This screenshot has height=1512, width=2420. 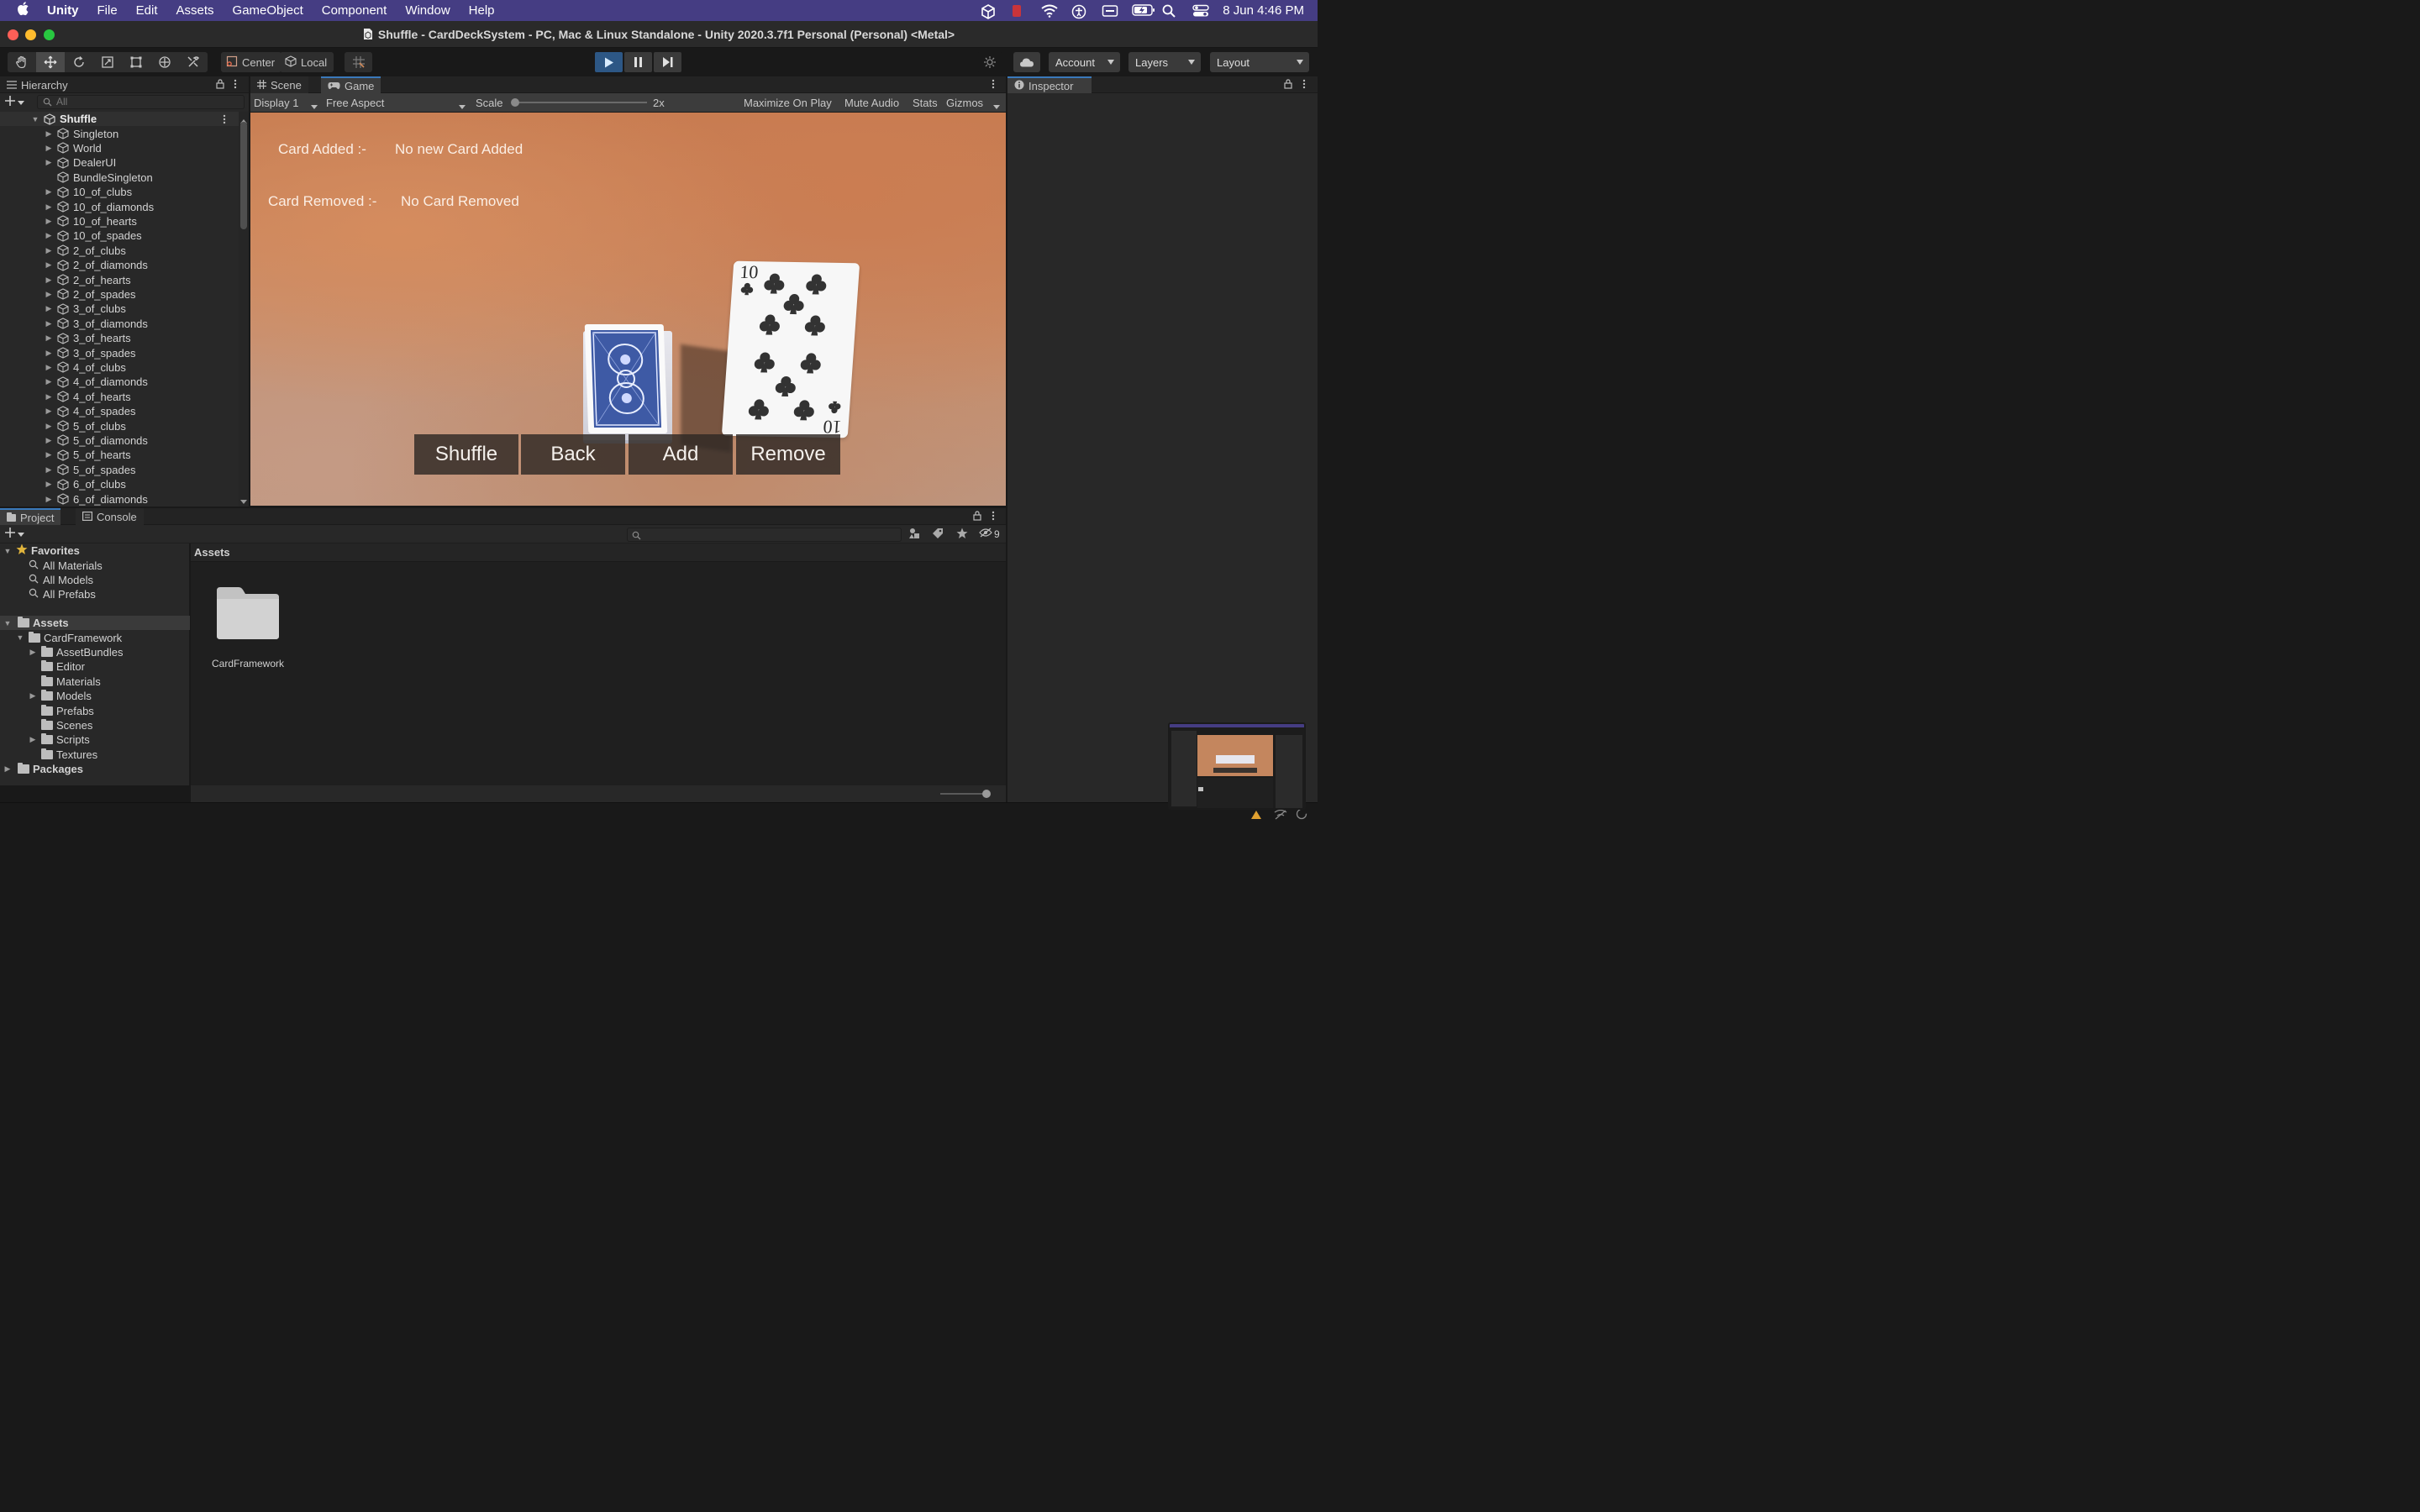 I want to click on assets-tree-item: ▶ Models, so click(x=60, y=696).